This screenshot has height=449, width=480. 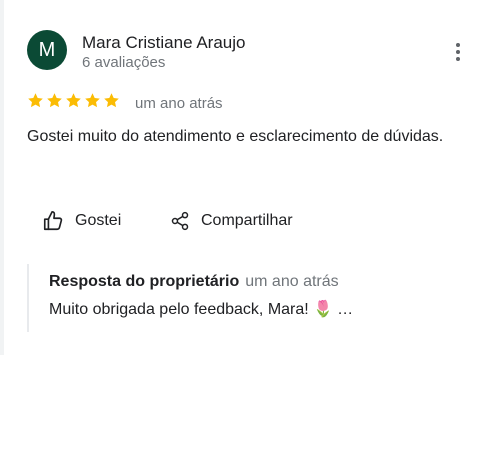 I want to click on like-label: Gostei, so click(x=98, y=220).